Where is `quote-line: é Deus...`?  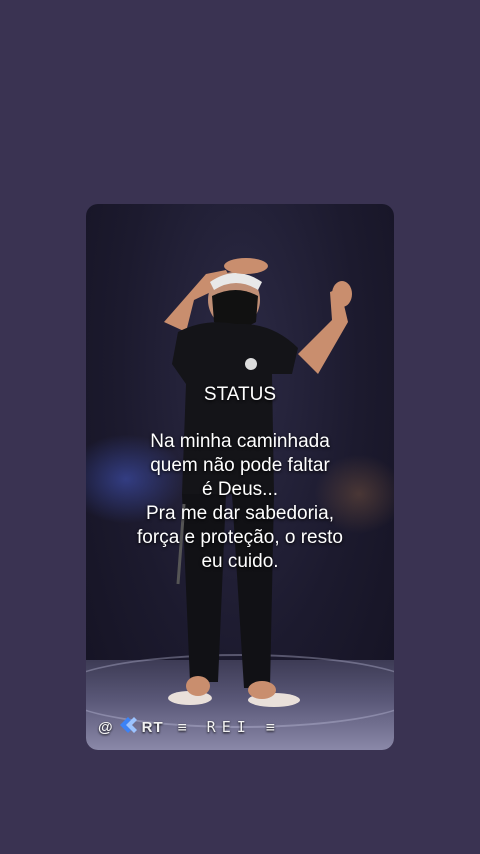
quote-line: é Deus... is located at coordinates (240, 489).